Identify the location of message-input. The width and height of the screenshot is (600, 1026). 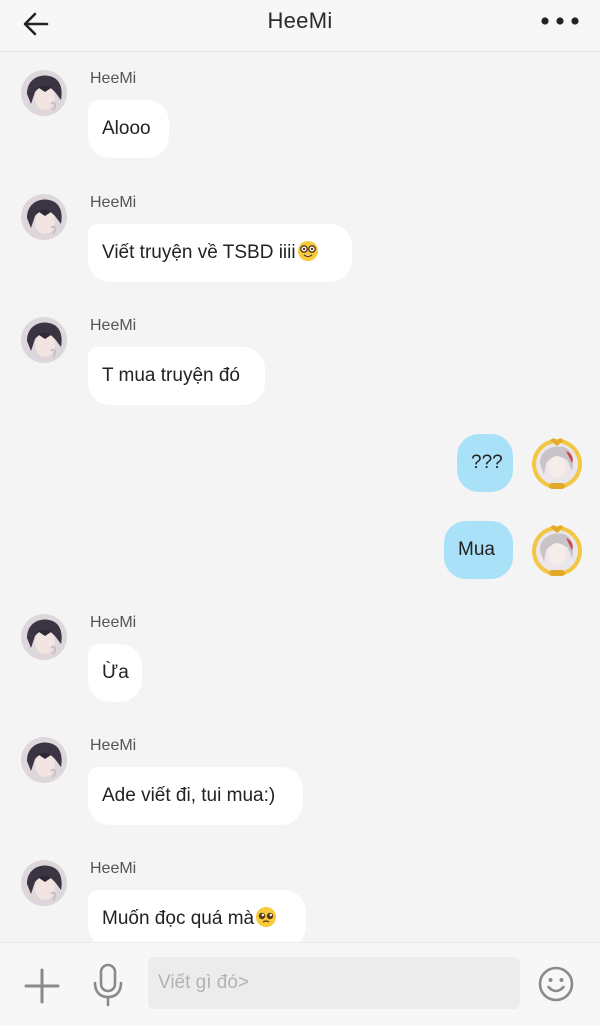
(334, 983).